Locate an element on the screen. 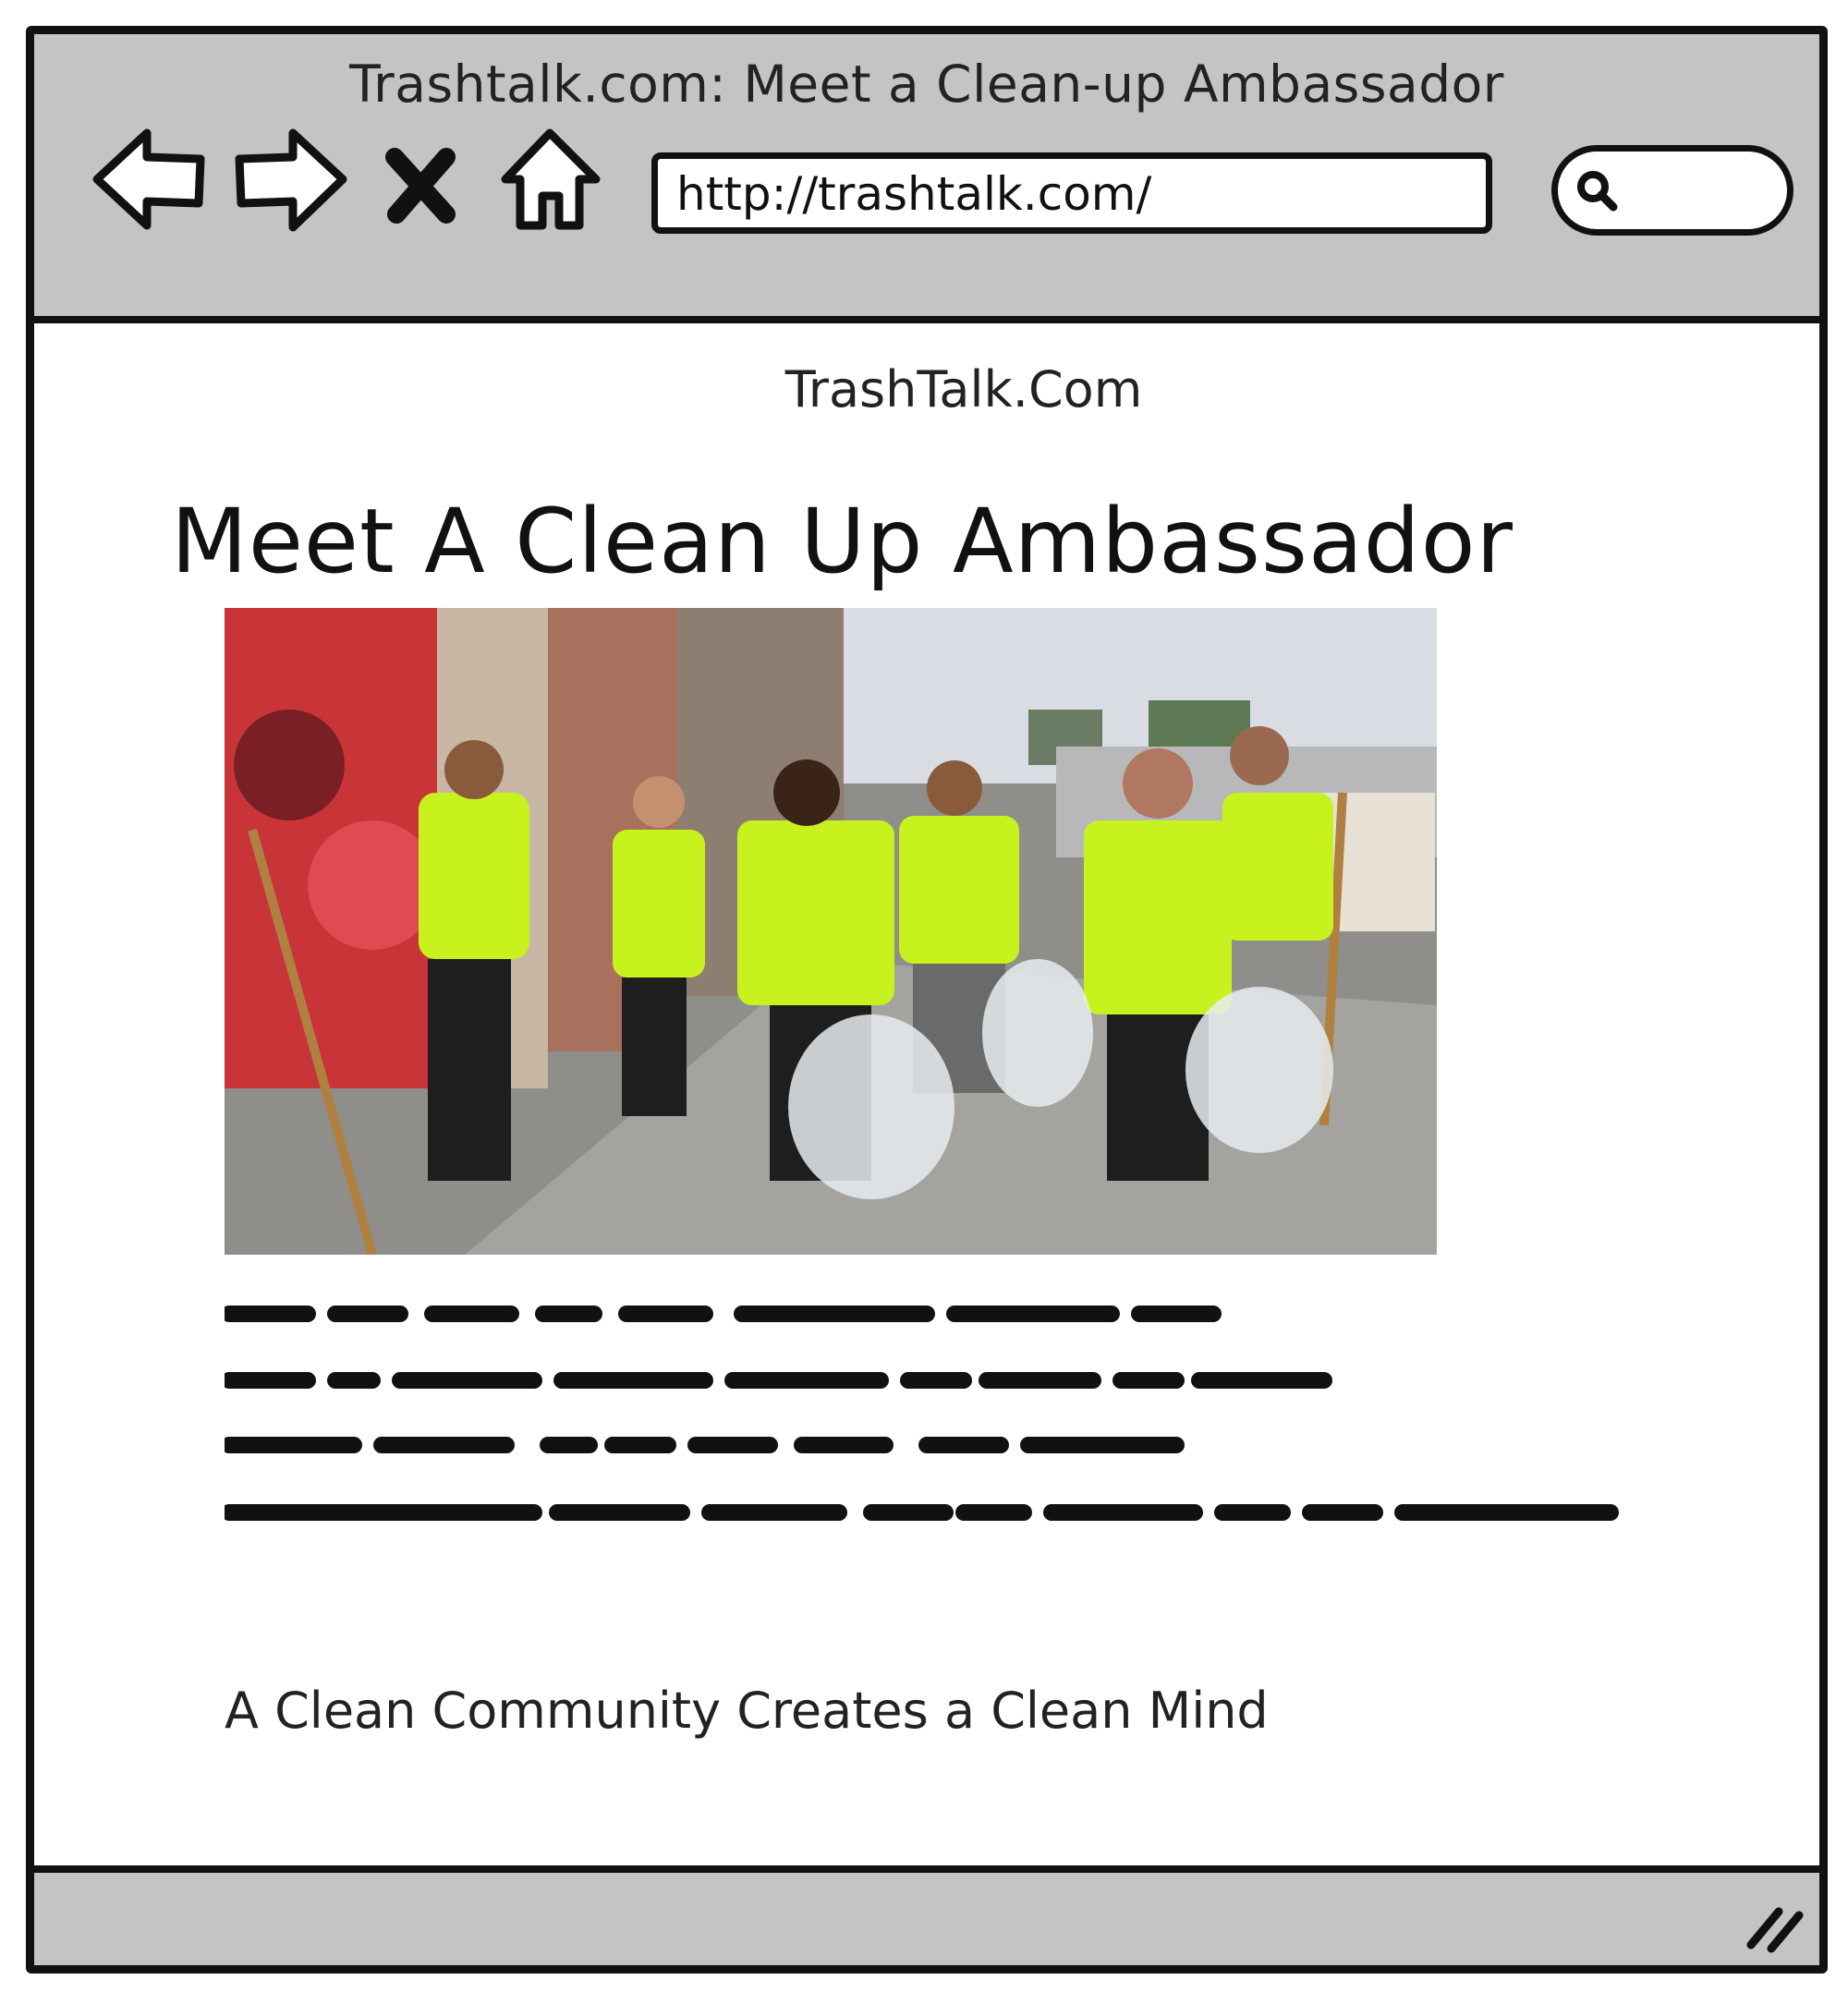 This screenshot has width=1848, height=2004. close-x-icon is located at coordinates (420, 179).